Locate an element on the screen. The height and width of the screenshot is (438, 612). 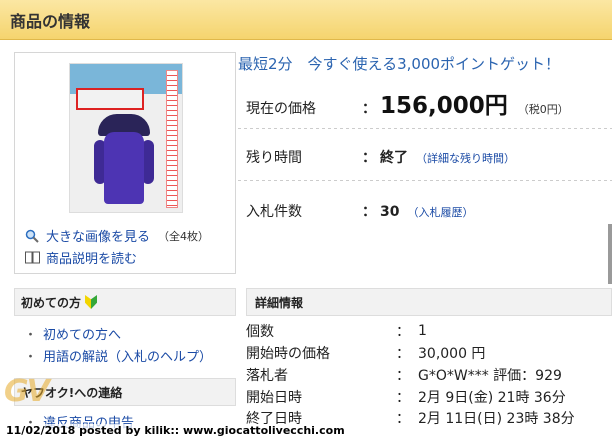
remaining-detail-link: （詳細な残り時間） is located at coordinates (465, 158).